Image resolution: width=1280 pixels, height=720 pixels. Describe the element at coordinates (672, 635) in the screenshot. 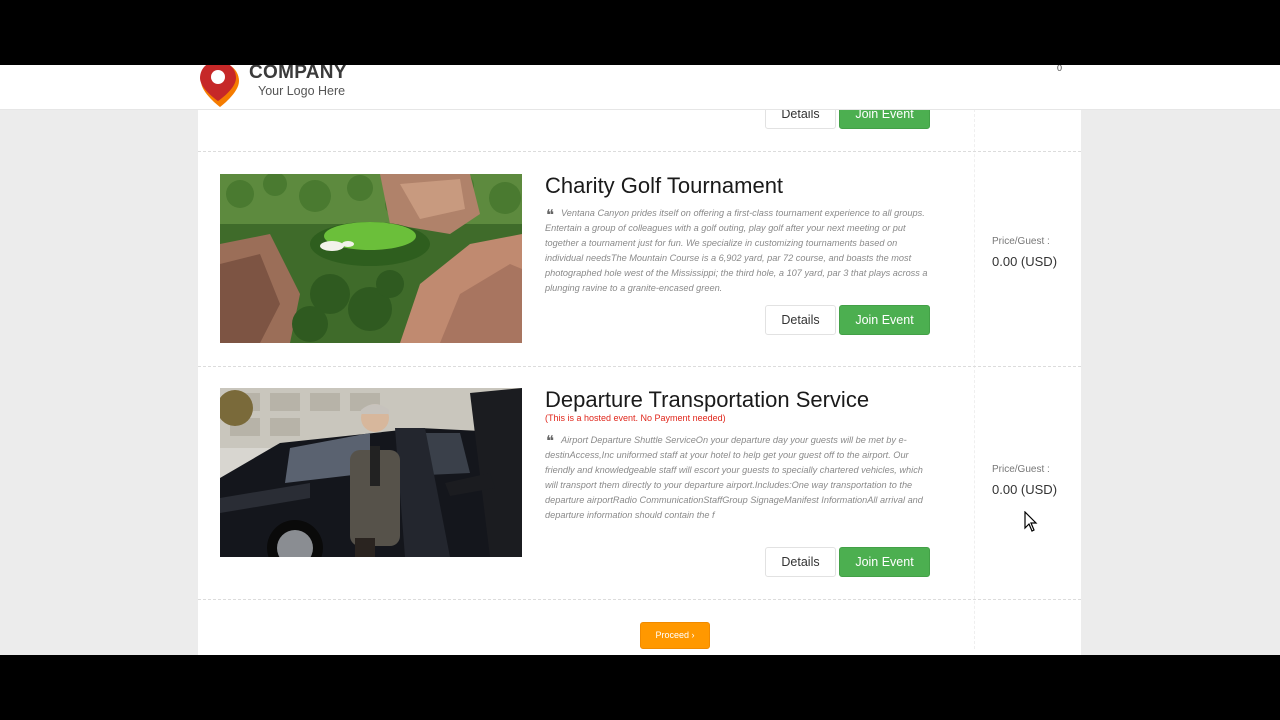

I see `proceed-label: Proceed` at that location.